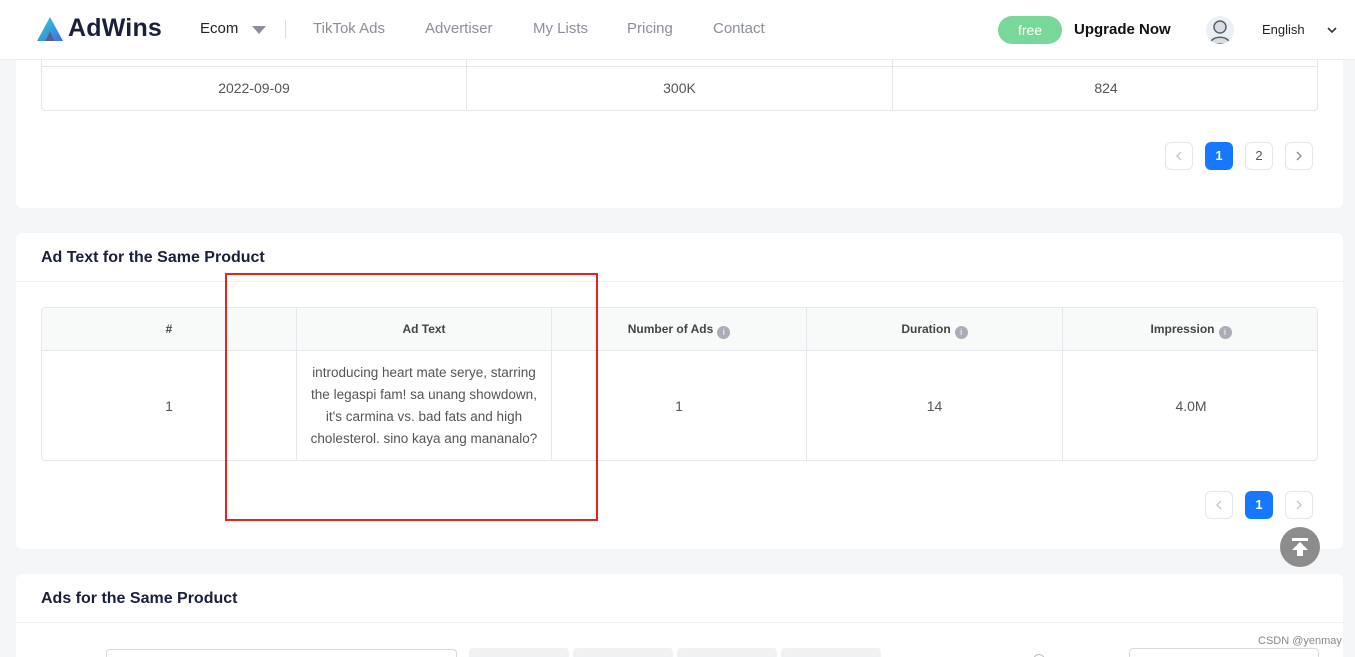 The height and width of the screenshot is (657, 1355). What do you see at coordinates (1300, 641) in the screenshot?
I see `watermark-text: CSDN @yenmay` at bounding box center [1300, 641].